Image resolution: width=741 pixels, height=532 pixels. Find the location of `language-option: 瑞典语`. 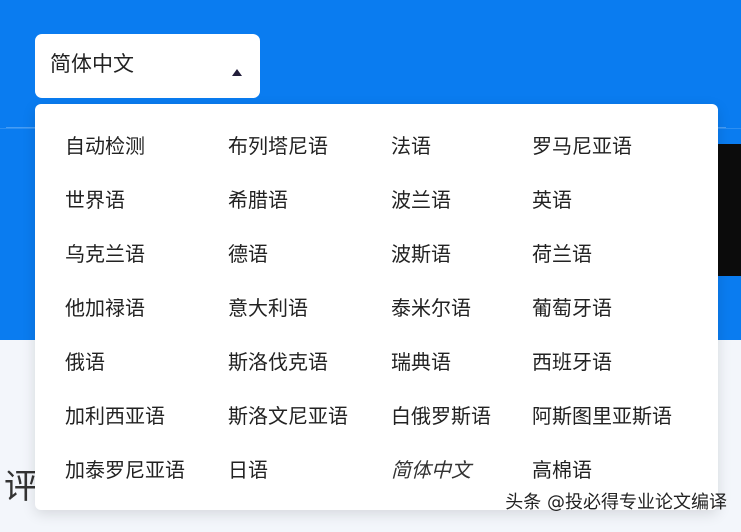

language-option: 瑞典语 is located at coordinates (461, 373).